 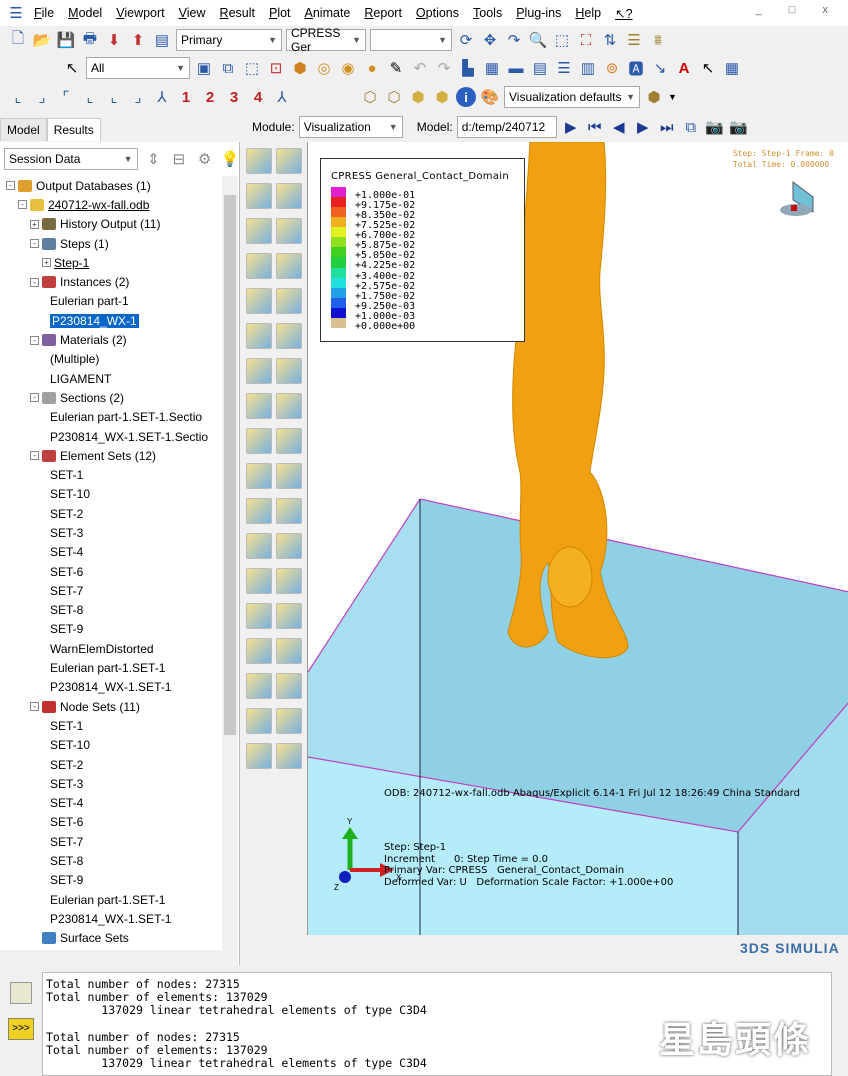 I want to click on previous-frame-icon: ◀, so click(x=619, y=127).